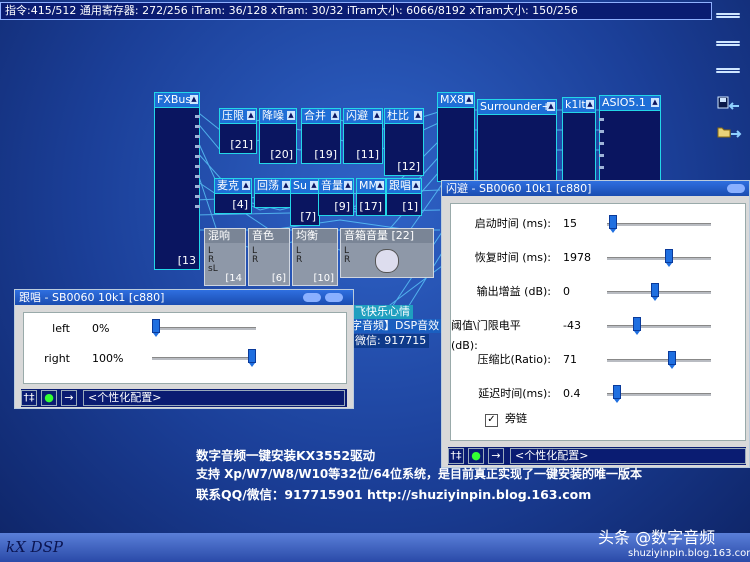  What do you see at coordinates (238, 131) in the screenshot?
I see `module-yaxian: 压限 ▲ [21]` at bounding box center [238, 131].